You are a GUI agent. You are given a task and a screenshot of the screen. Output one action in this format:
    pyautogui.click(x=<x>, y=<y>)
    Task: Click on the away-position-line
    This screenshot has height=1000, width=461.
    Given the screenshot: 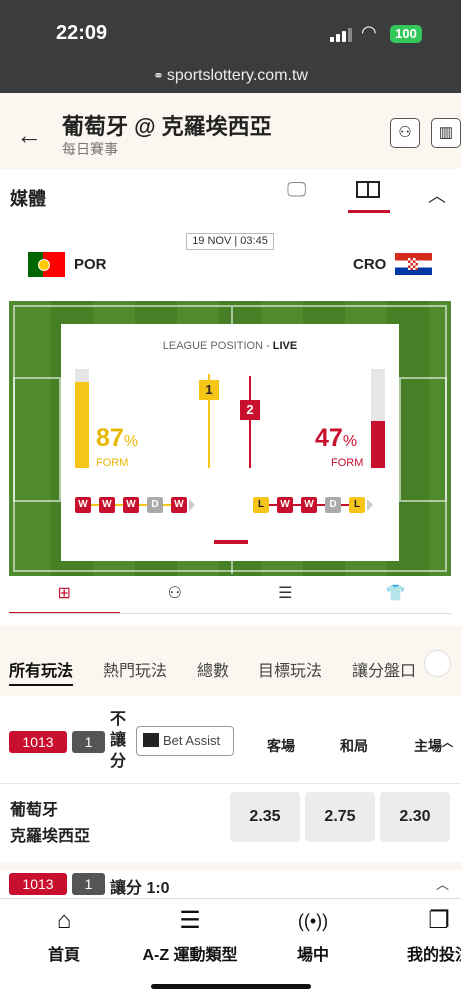 What is the action you would take?
    pyautogui.click(x=250, y=422)
    